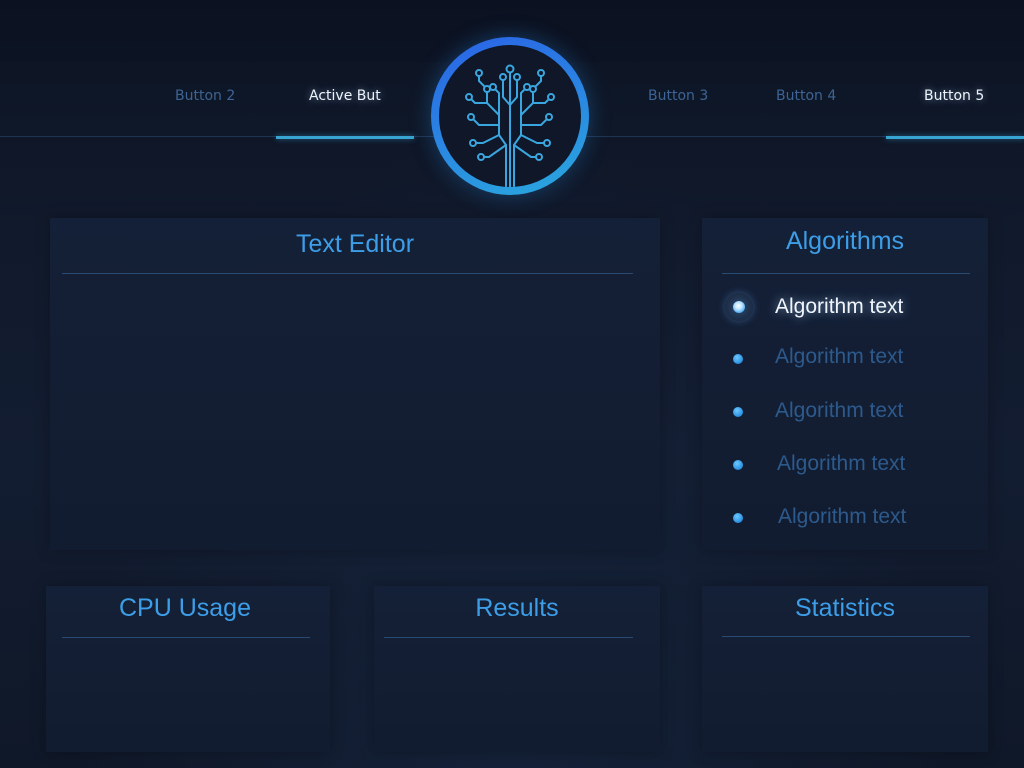 This screenshot has height=768, width=1024. I want to click on nav-button-4: Button 4, so click(806, 96).